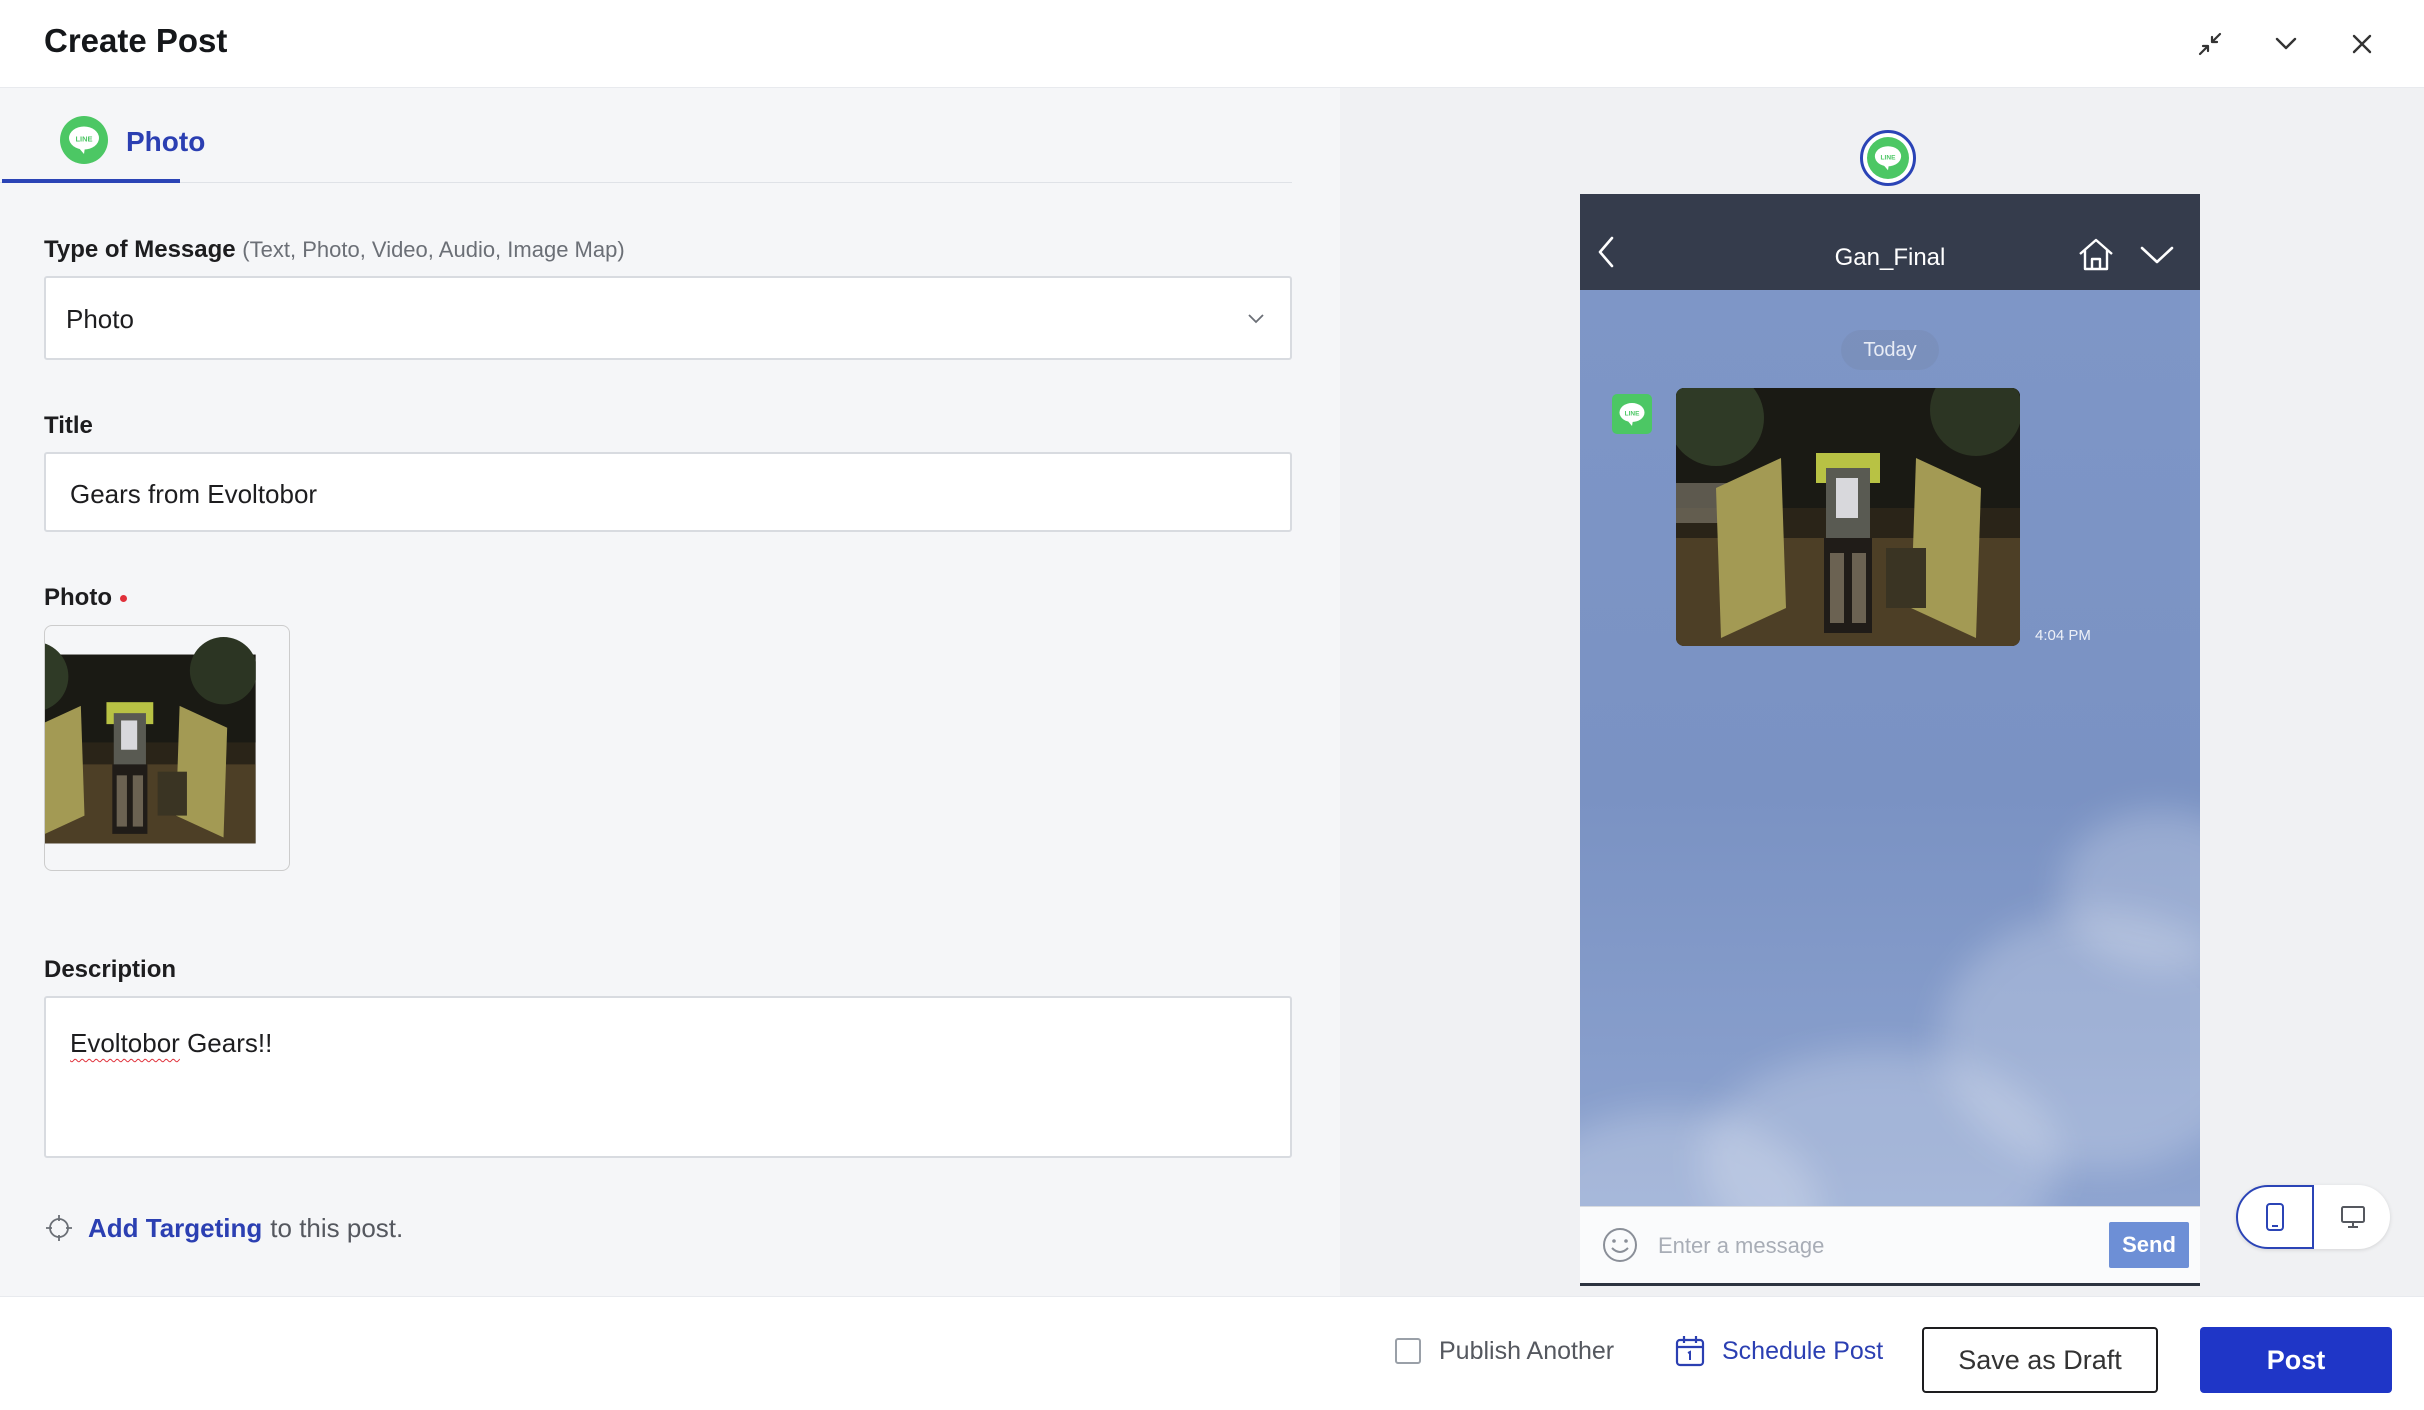 The image size is (2424, 1410). What do you see at coordinates (123, 599) in the screenshot?
I see `required-indicator` at bounding box center [123, 599].